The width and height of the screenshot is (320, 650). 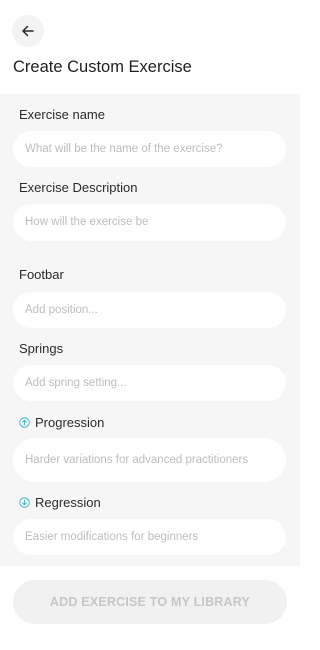 What do you see at coordinates (24, 422) in the screenshot?
I see `arrow-up-circle-icon` at bounding box center [24, 422].